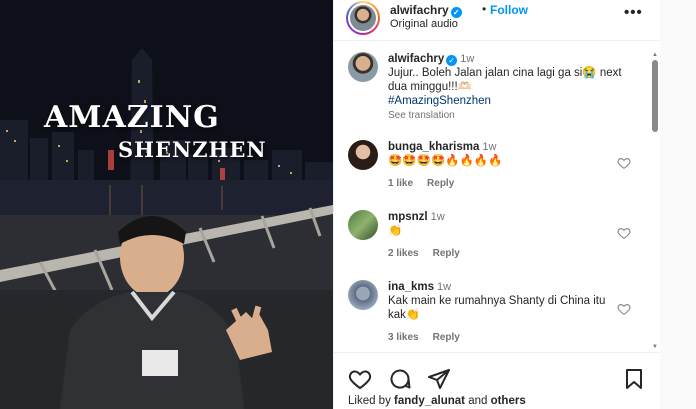  I want to click on post-header: alwifachry ✓ • Follow Original audio •••, so click(497, 20).